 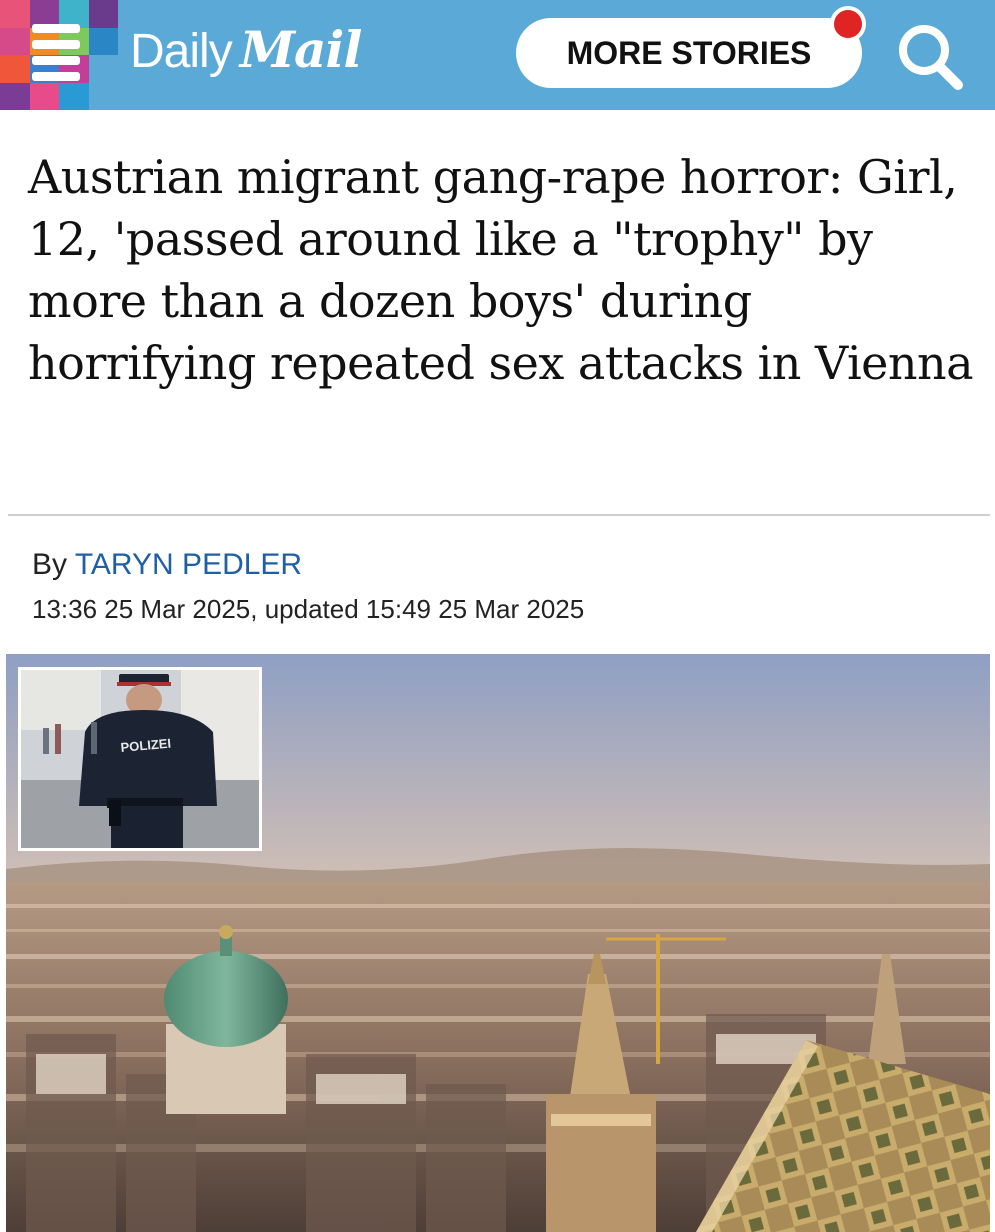 What do you see at coordinates (499, 515) in the screenshot?
I see `divider` at bounding box center [499, 515].